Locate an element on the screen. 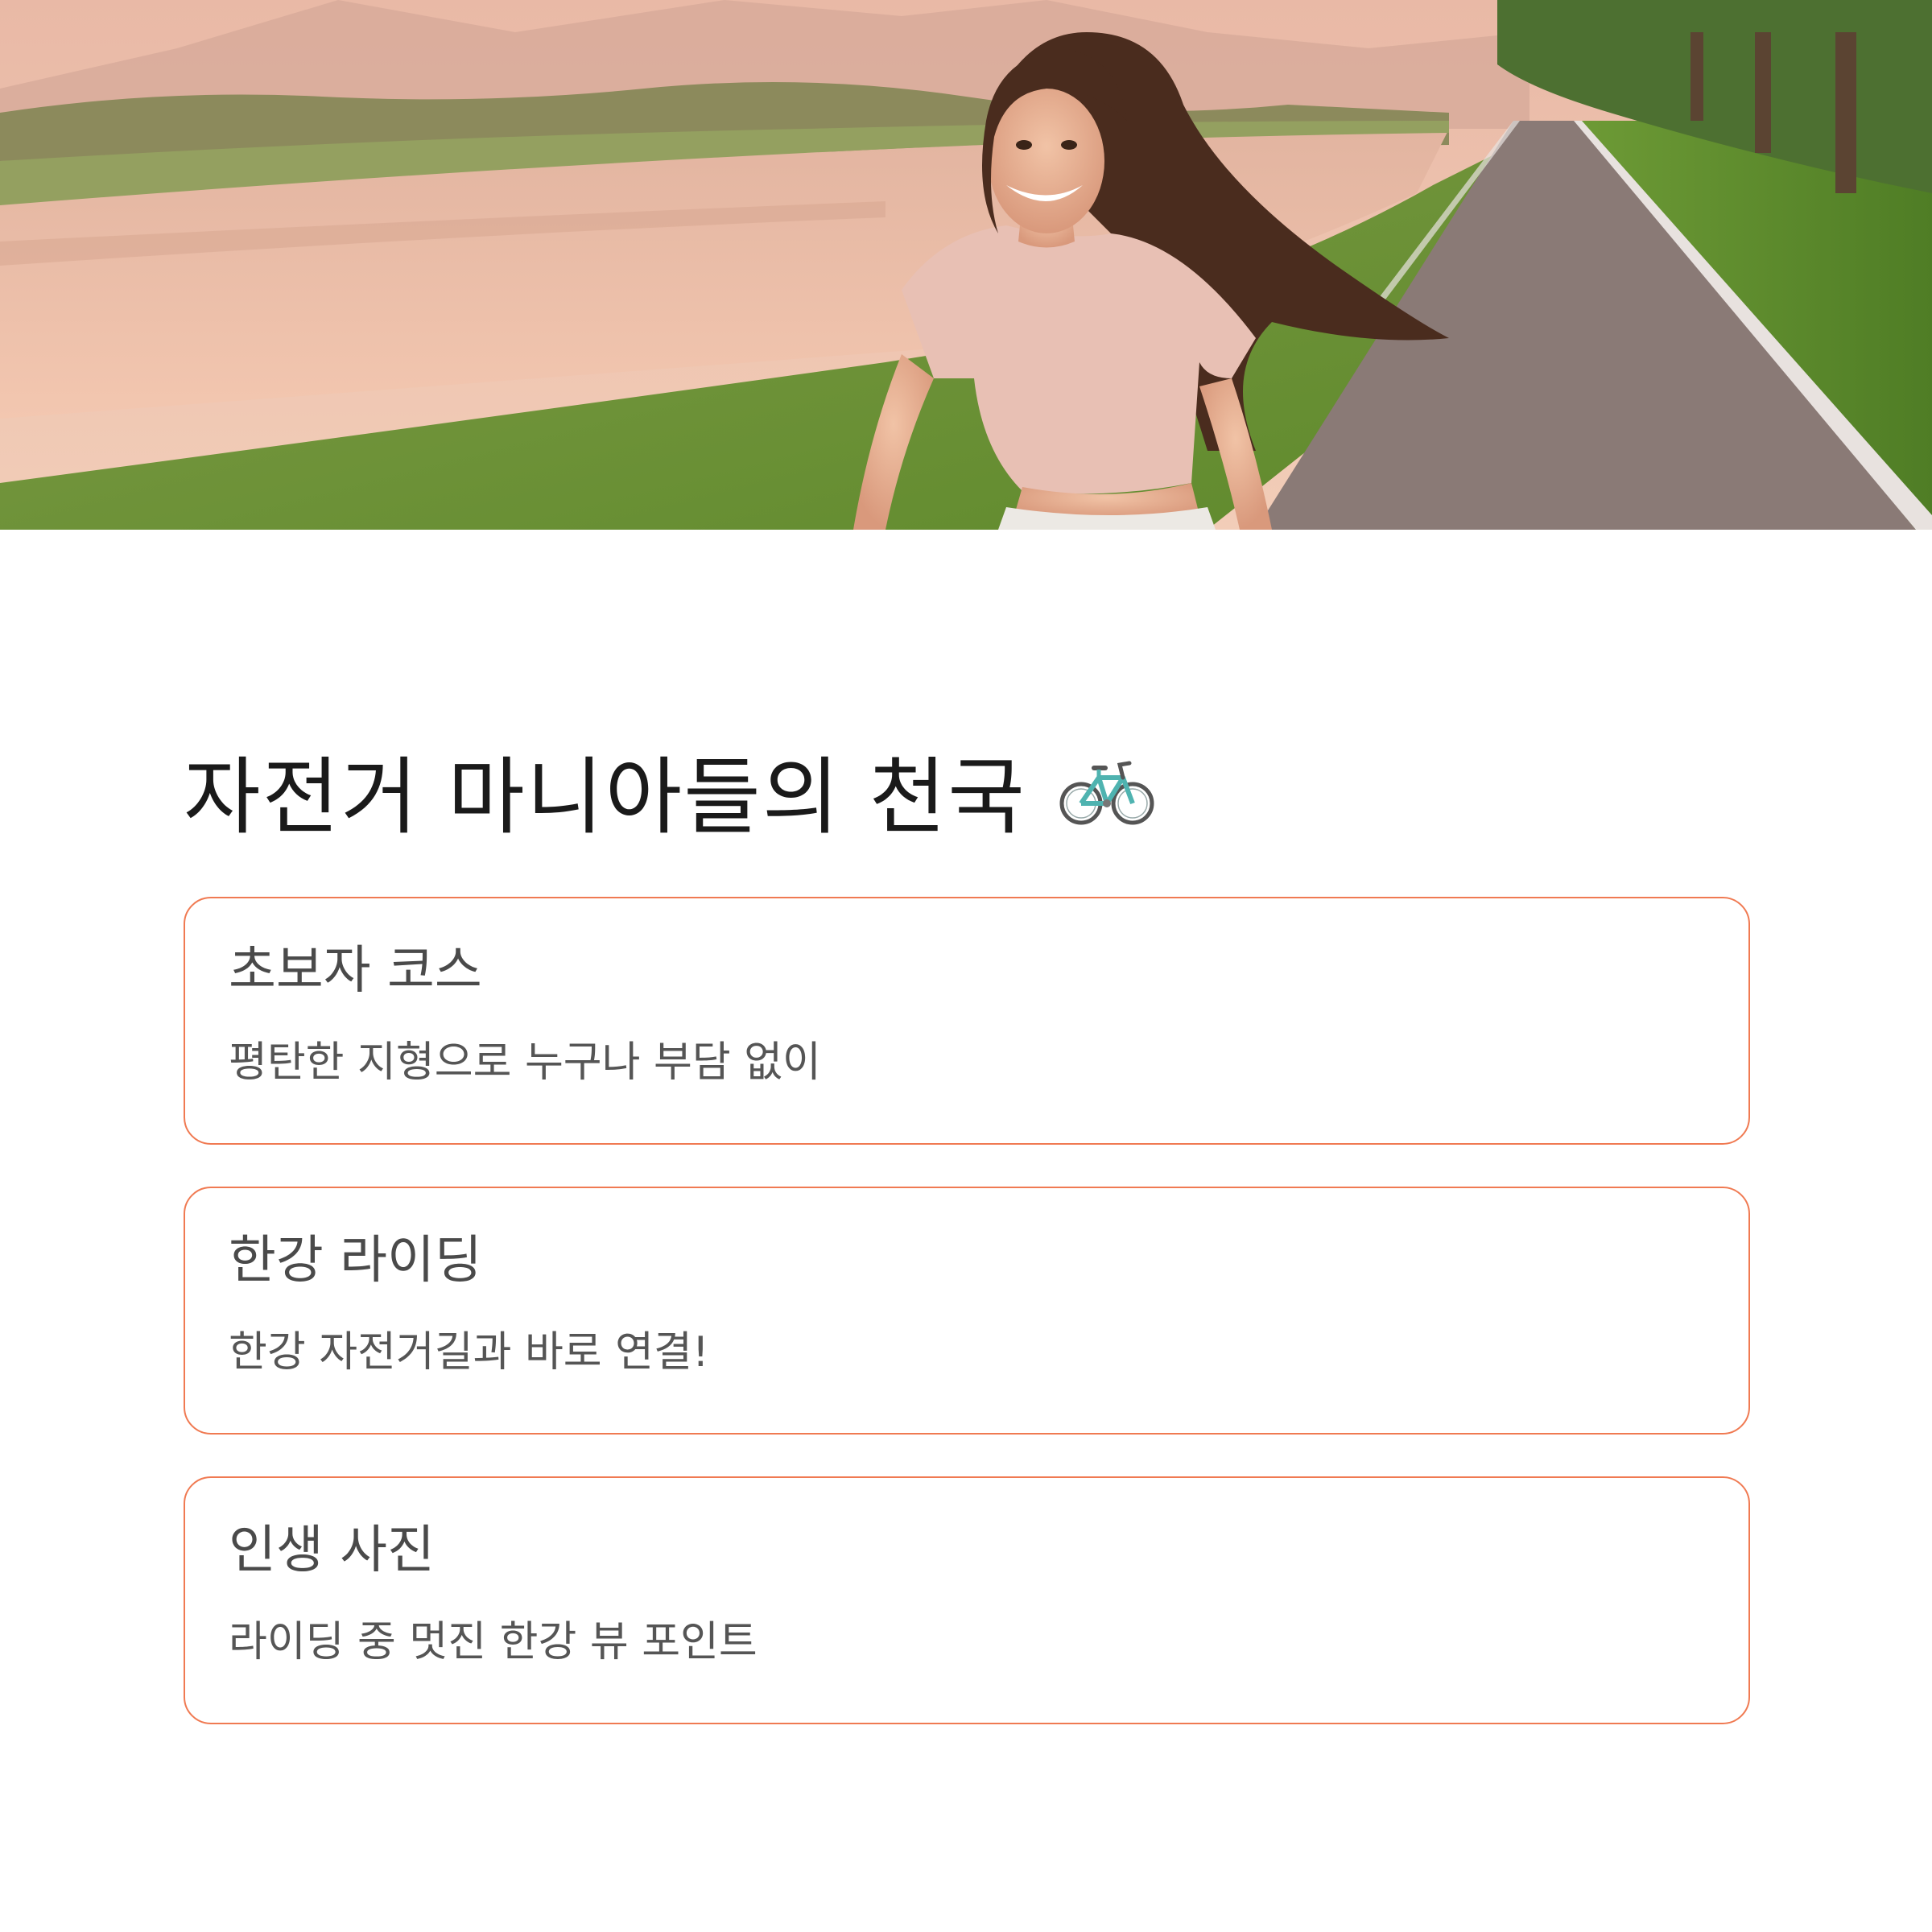 This screenshot has width=1932, height=1932. bicycle-icon is located at coordinates (1107, 789).